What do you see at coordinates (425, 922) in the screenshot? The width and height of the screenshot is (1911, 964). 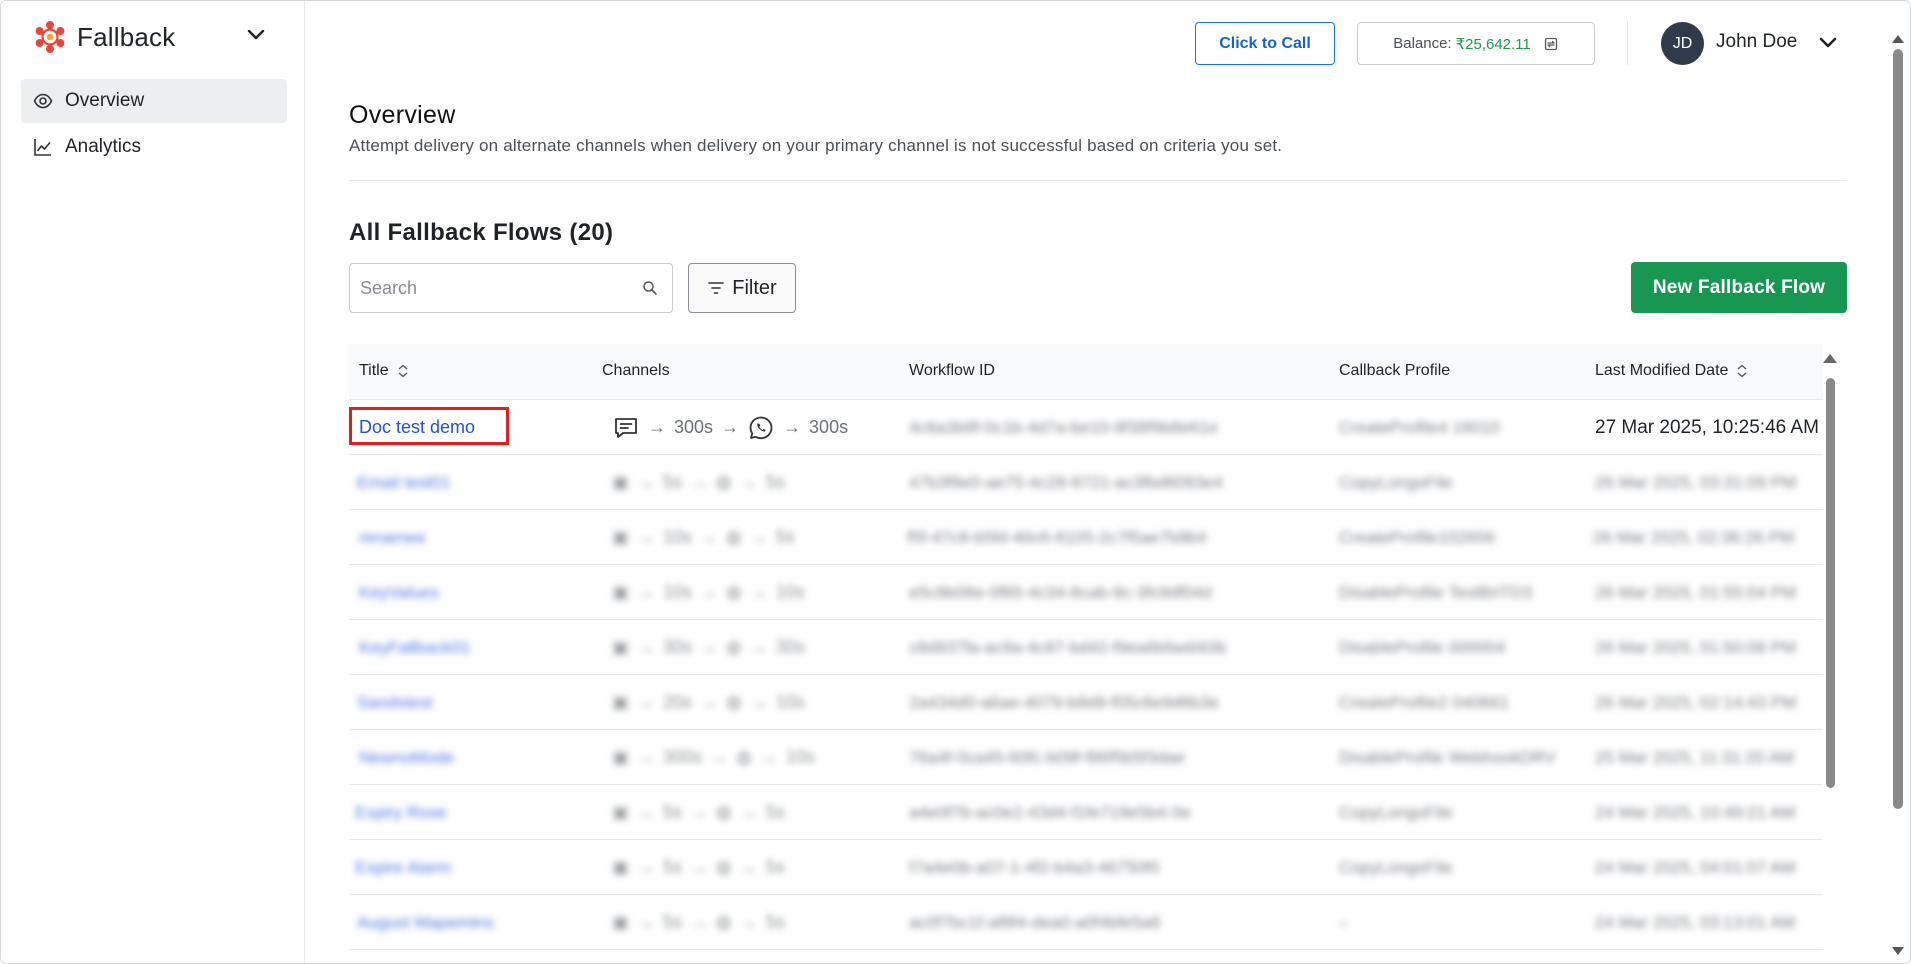 I see `row-title: August Mapemtns` at bounding box center [425, 922].